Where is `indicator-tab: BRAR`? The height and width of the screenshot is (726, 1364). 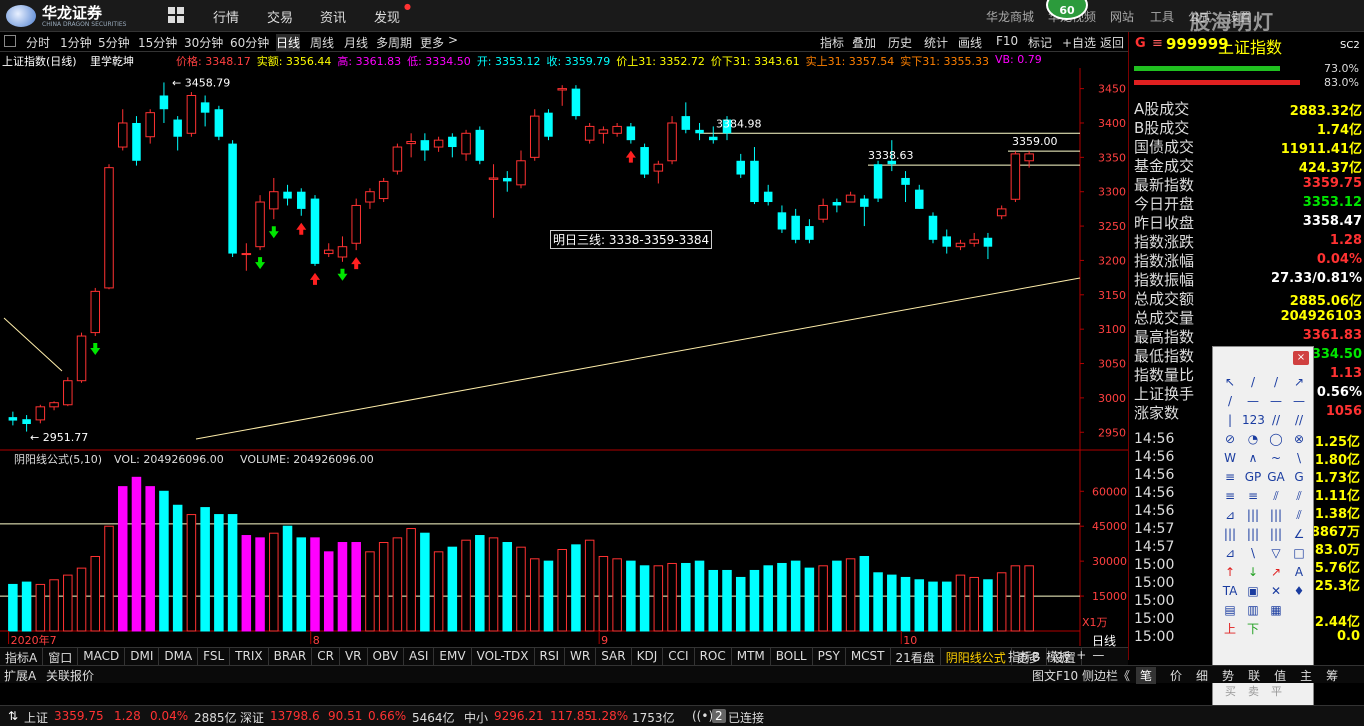
indicator-tab: BRAR is located at coordinates (291, 656).